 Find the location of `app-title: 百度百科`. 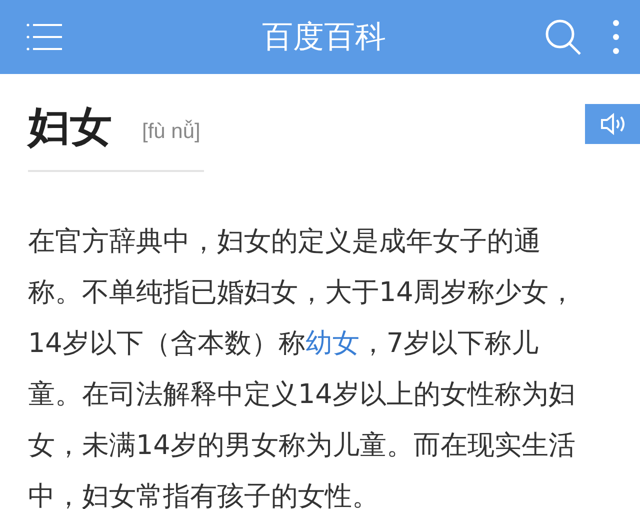

app-title: 百度百科 is located at coordinates (324, 37).